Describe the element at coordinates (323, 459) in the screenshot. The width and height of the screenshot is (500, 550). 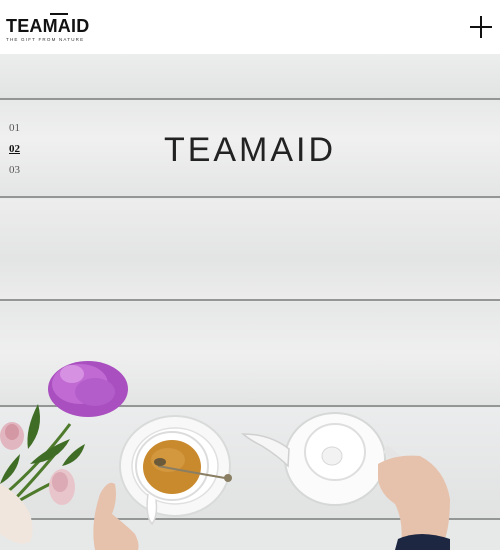
I see `teapot` at that location.